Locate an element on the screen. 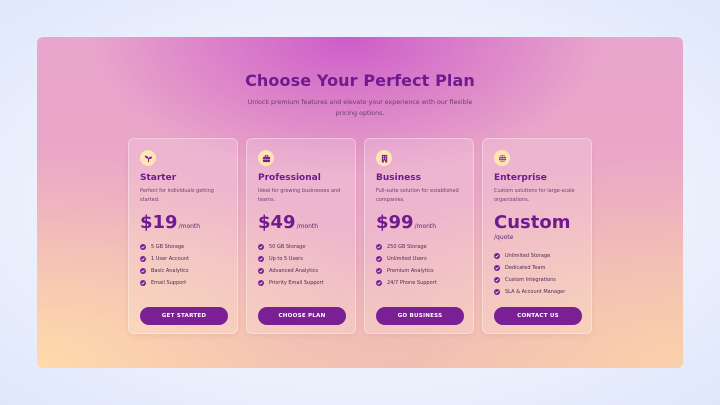 Image resolution: width=720 pixels, height=405 pixels. plan-name: Starter is located at coordinates (158, 178).